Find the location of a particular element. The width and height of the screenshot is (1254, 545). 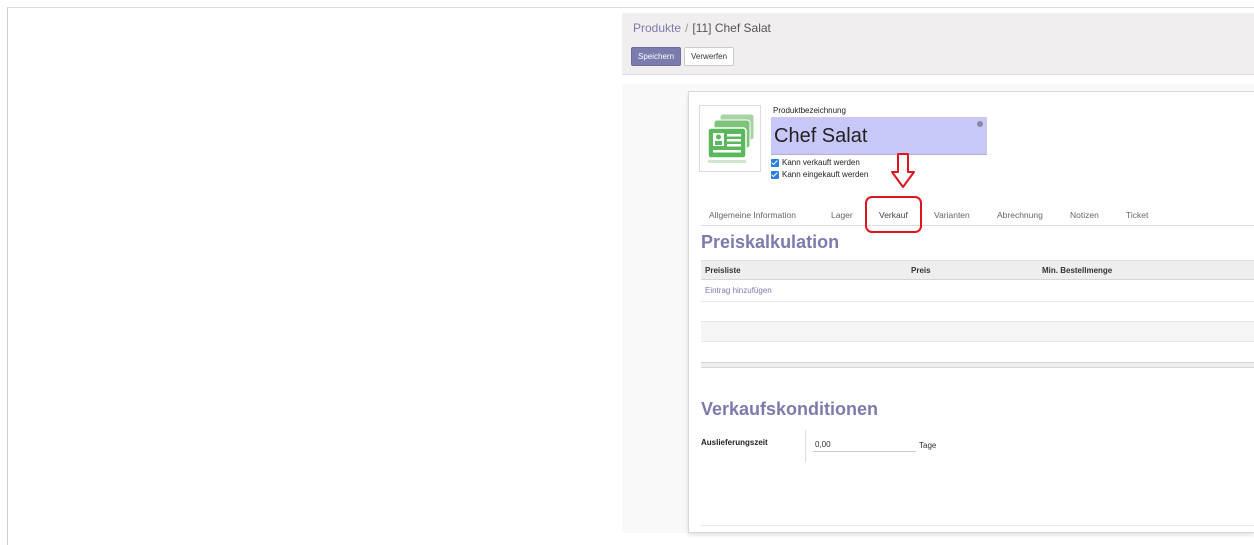

lead-time-input: 0,00 is located at coordinates (864, 444).